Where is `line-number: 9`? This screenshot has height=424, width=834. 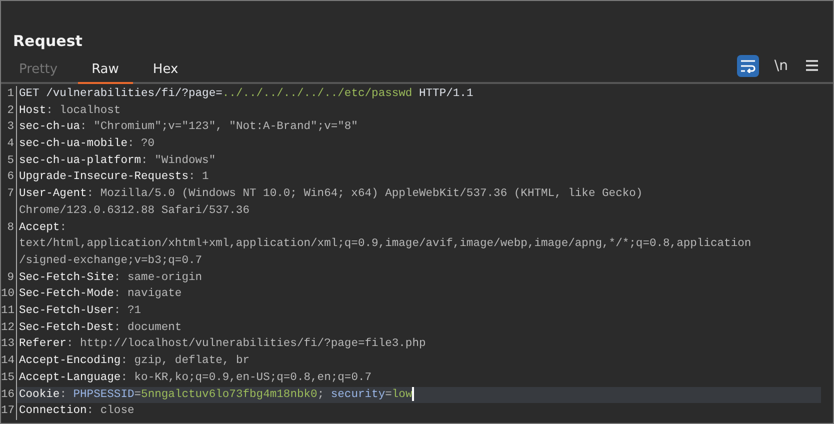 line-number: 9 is located at coordinates (10, 278).